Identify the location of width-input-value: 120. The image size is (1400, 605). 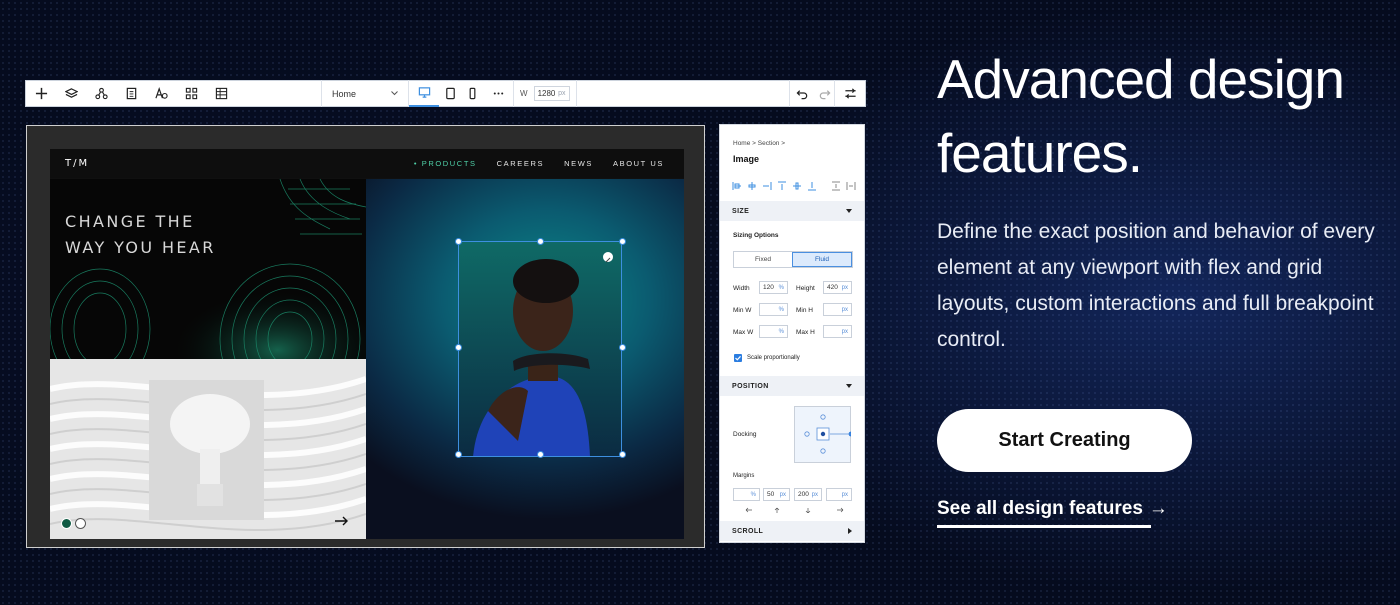
(768, 287).